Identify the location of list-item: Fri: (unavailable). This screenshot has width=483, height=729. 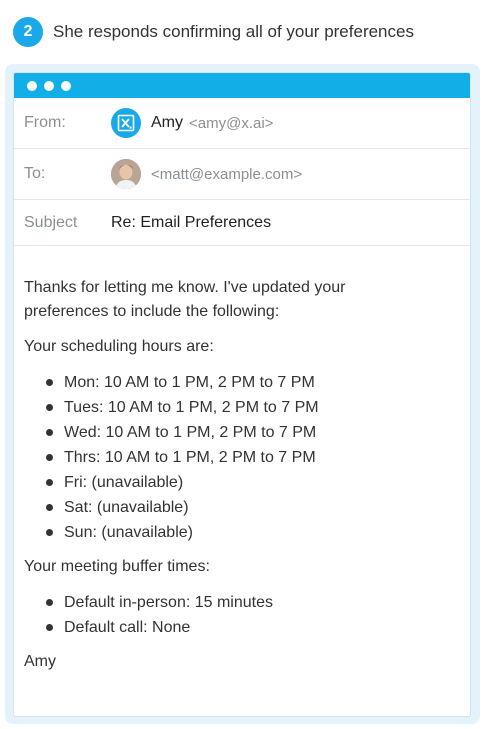
(242, 482).